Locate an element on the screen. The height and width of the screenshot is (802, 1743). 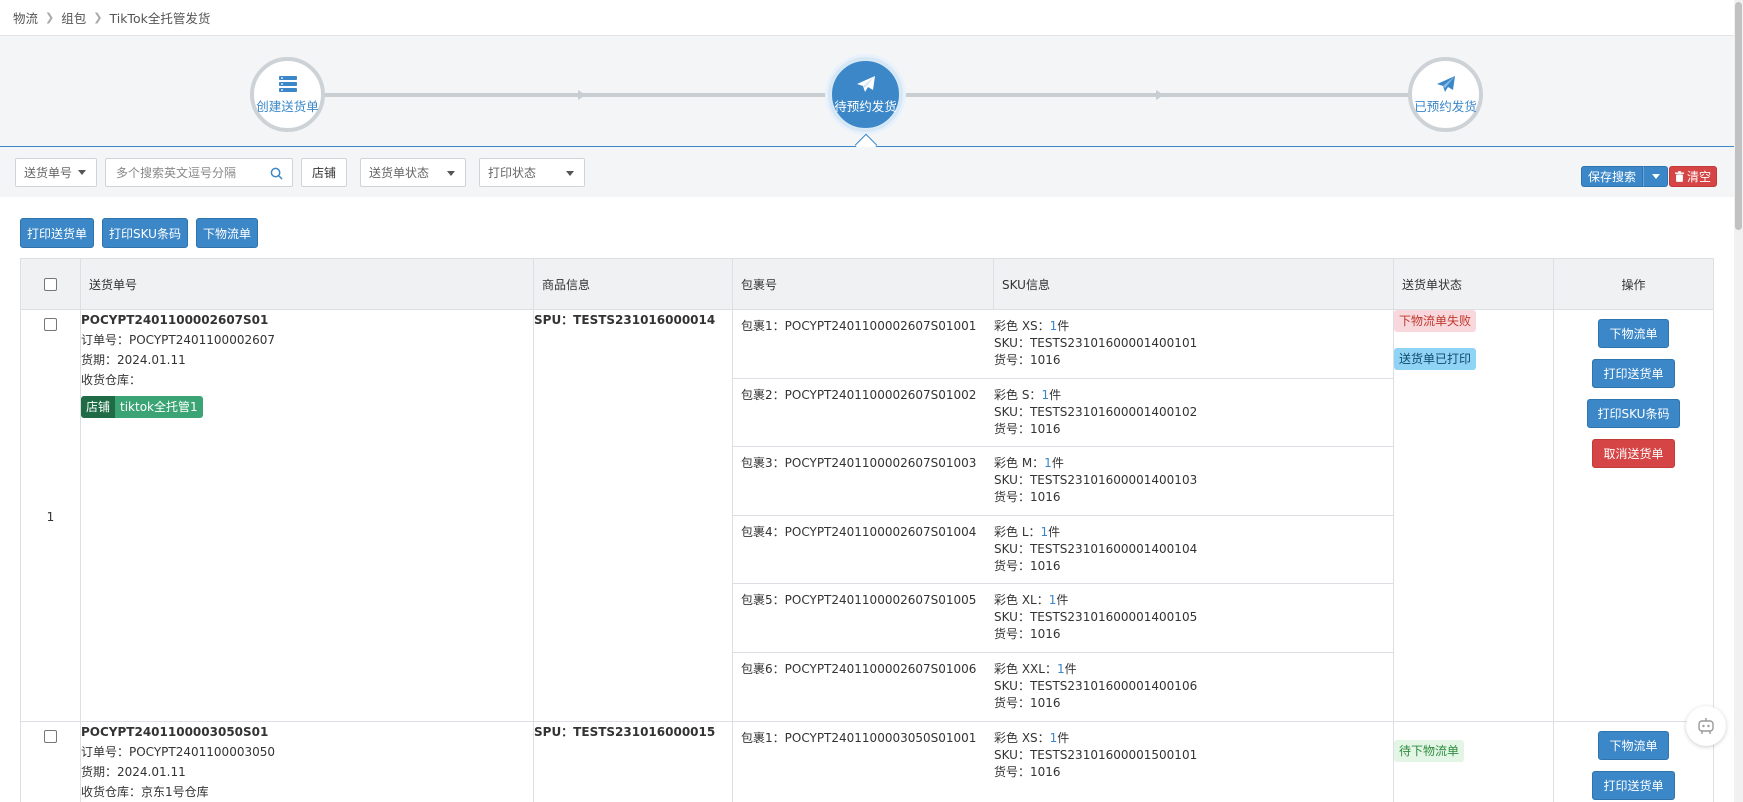
row-index: 1 is located at coordinates (50, 517).